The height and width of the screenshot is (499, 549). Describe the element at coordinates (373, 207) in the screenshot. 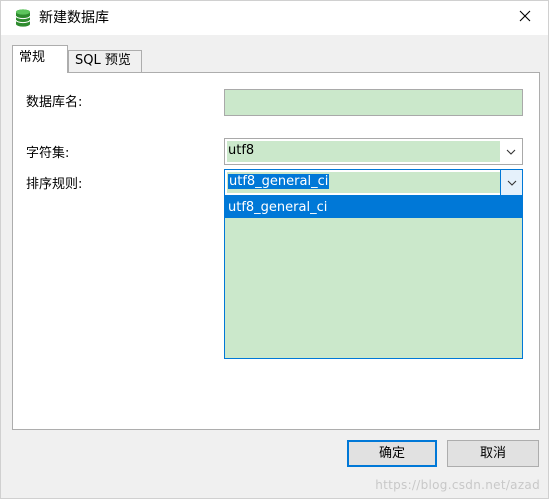

I see `collation-option: utf8_general_ci` at that location.